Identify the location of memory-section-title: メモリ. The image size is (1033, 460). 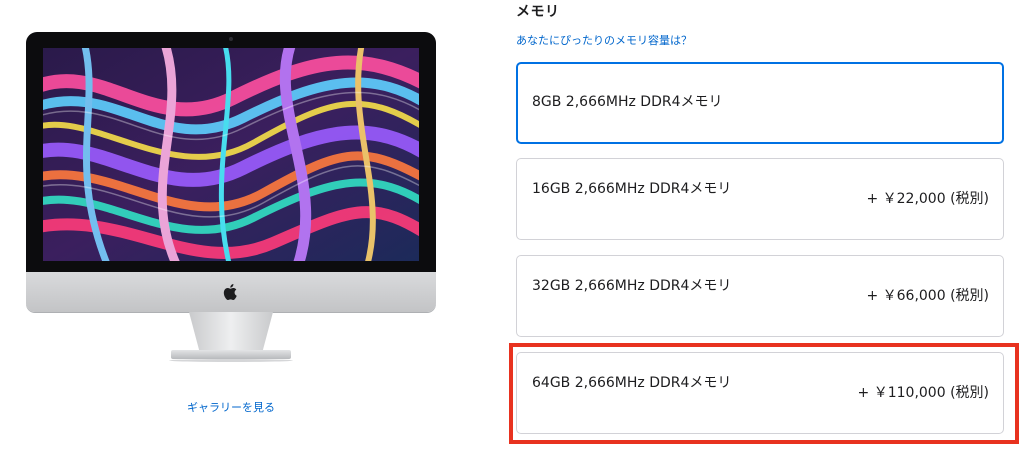
(538, 12).